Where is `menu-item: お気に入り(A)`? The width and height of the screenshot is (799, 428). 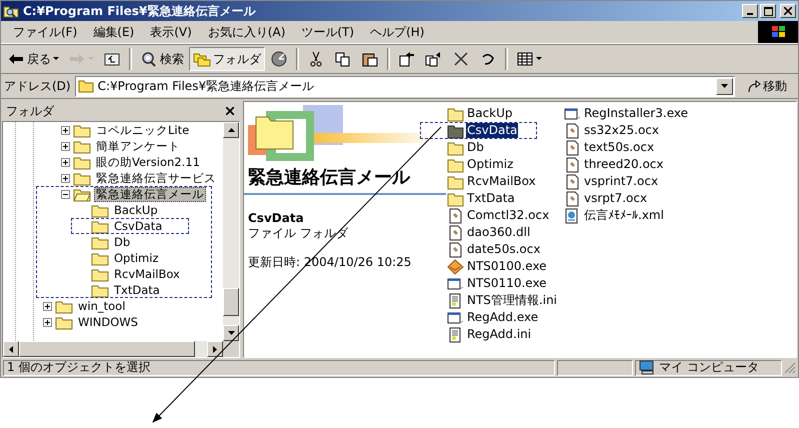
menu-item: お気に入り(A) is located at coordinates (247, 32).